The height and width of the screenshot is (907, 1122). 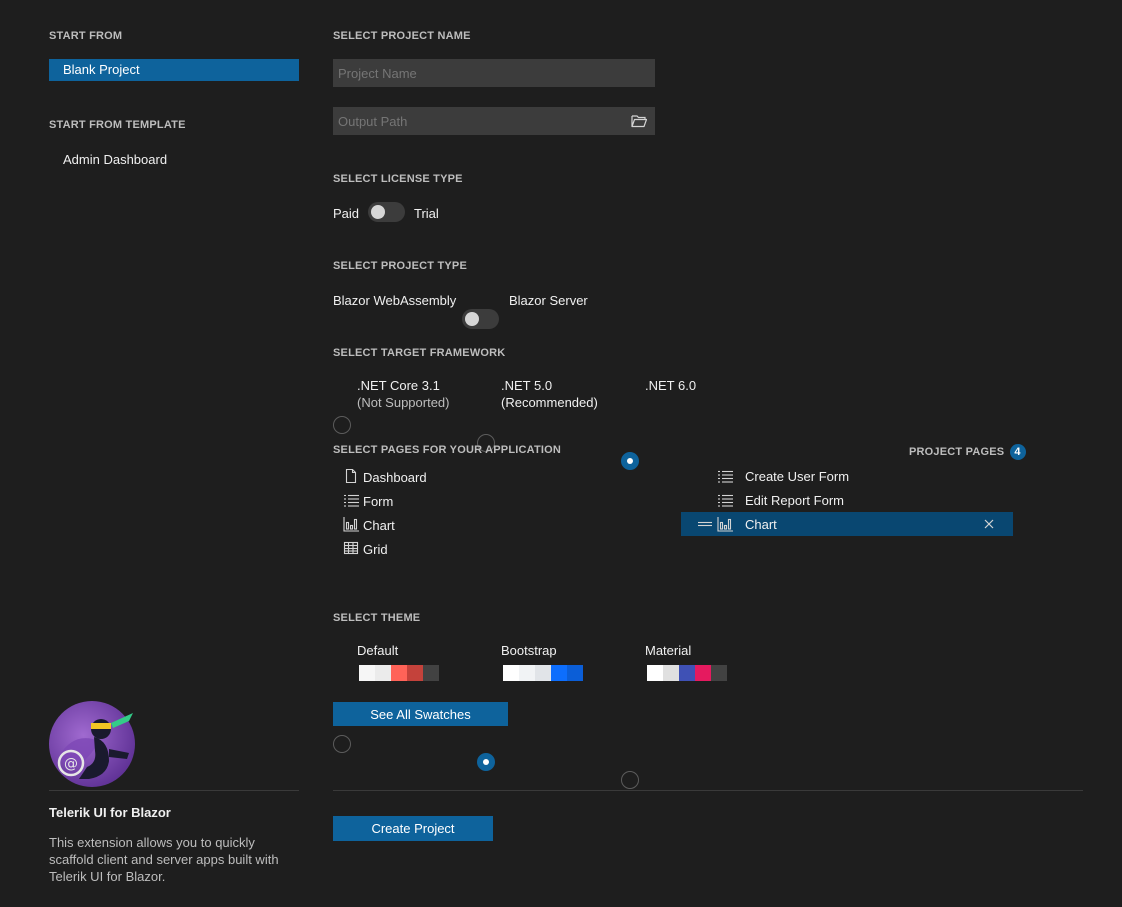 What do you see at coordinates (351, 477) in the screenshot?
I see `file-icon` at bounding box center [351, 477].